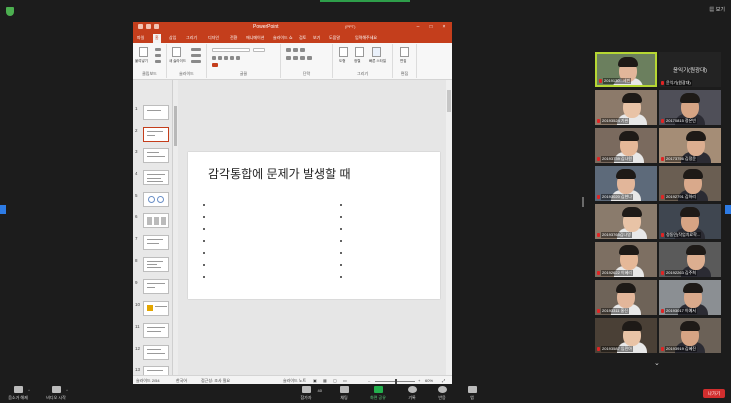 The image size is (731, 403). What do you see at coordinates (314, 225) in the screenshot?
I see `current-slide: 감각통합에 문제가 발생할 때` at bounding box center [314, 225].